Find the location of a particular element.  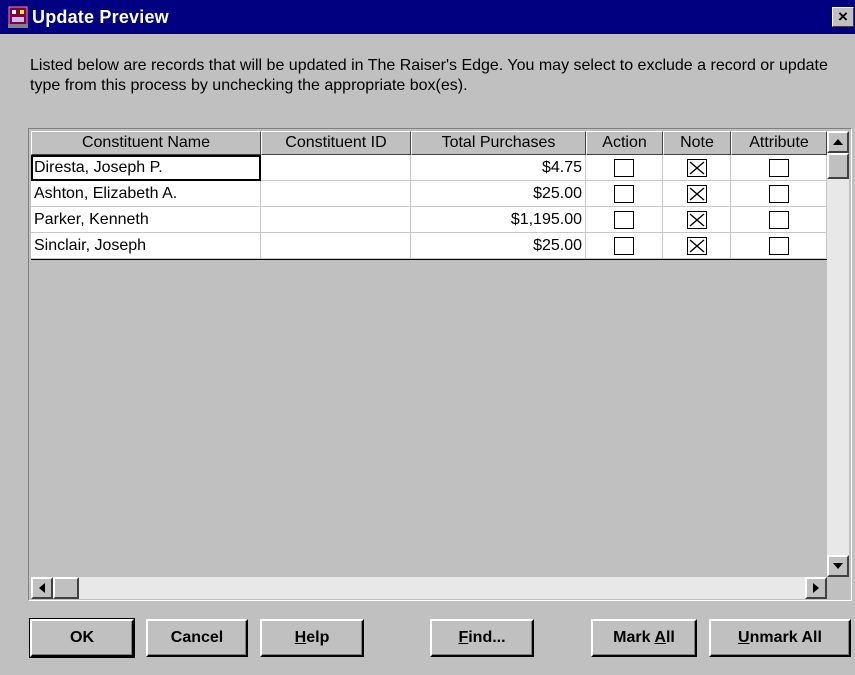

scroll-left-arrow-icon is located at coordinates (42, 588).